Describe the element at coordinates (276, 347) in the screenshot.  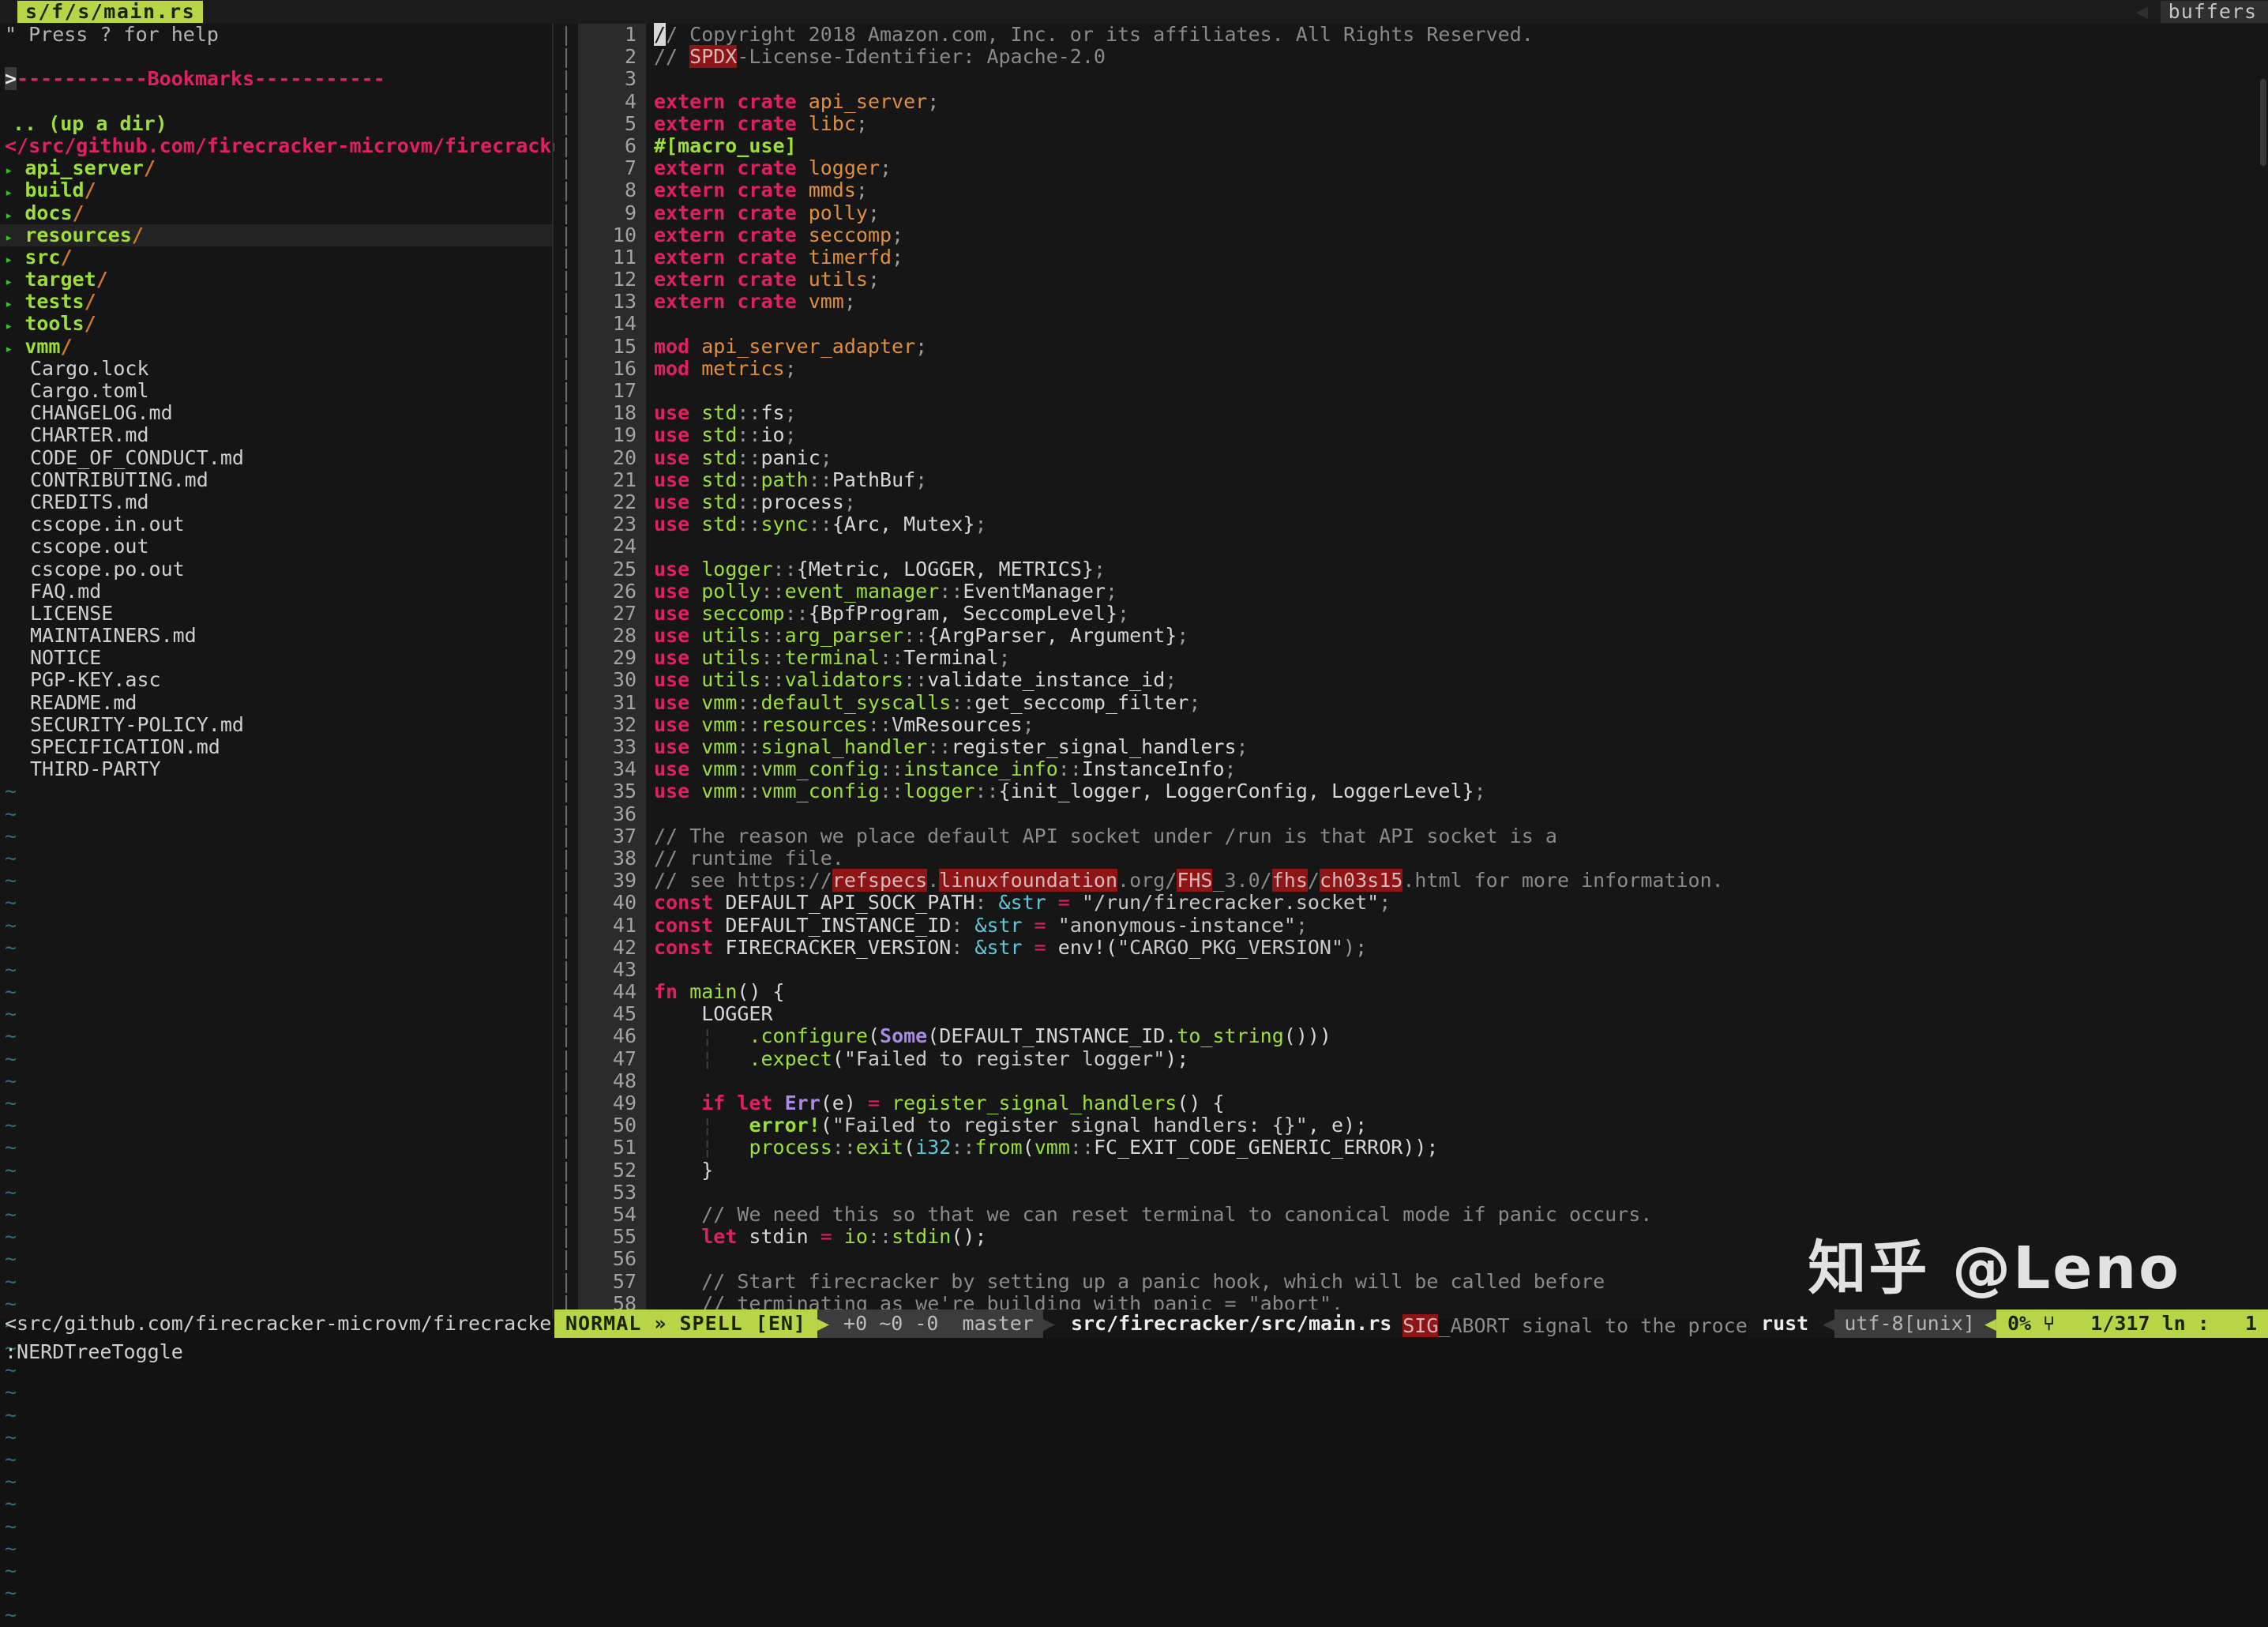
I see `nerdtree-dir-vmm: ▸ vmm/` at that location.